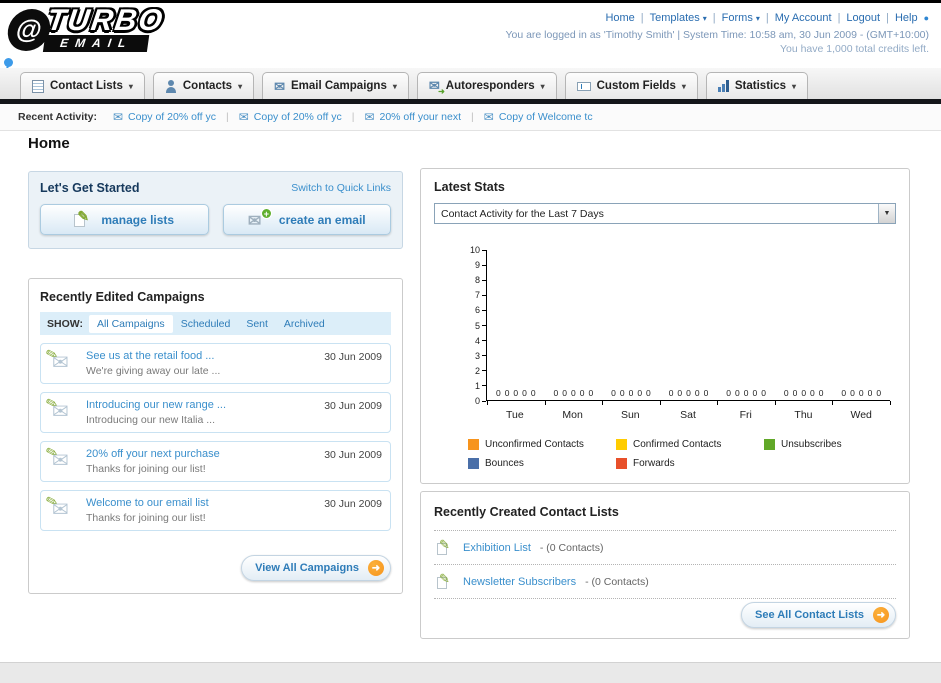 The image size is (941, 683). What do you see at coordinates (480, 341) in the screenshot?
I see `y-axis-label: 4` at bounding box center [480, 341].